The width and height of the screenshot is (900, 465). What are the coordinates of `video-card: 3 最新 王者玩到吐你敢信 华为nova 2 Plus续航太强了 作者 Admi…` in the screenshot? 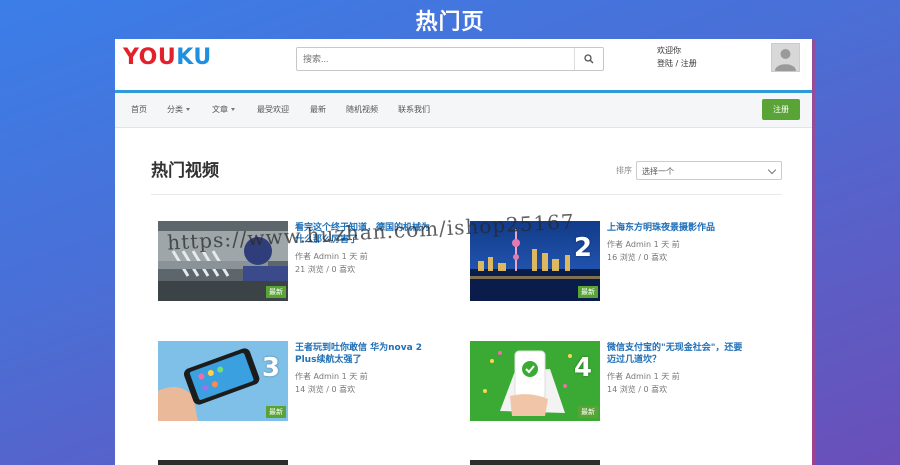 It's located at (308, 382).